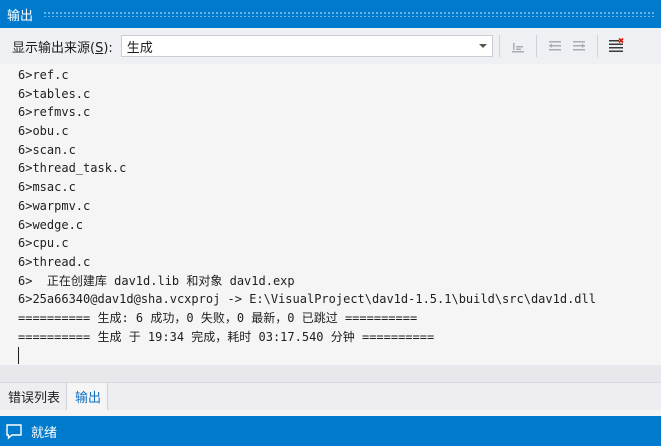 This screenshot has height=446, width=661. Describe the element at coordinates (306, 46) in the screenshot. I see `output-source-dropdown: 生成` at that location.